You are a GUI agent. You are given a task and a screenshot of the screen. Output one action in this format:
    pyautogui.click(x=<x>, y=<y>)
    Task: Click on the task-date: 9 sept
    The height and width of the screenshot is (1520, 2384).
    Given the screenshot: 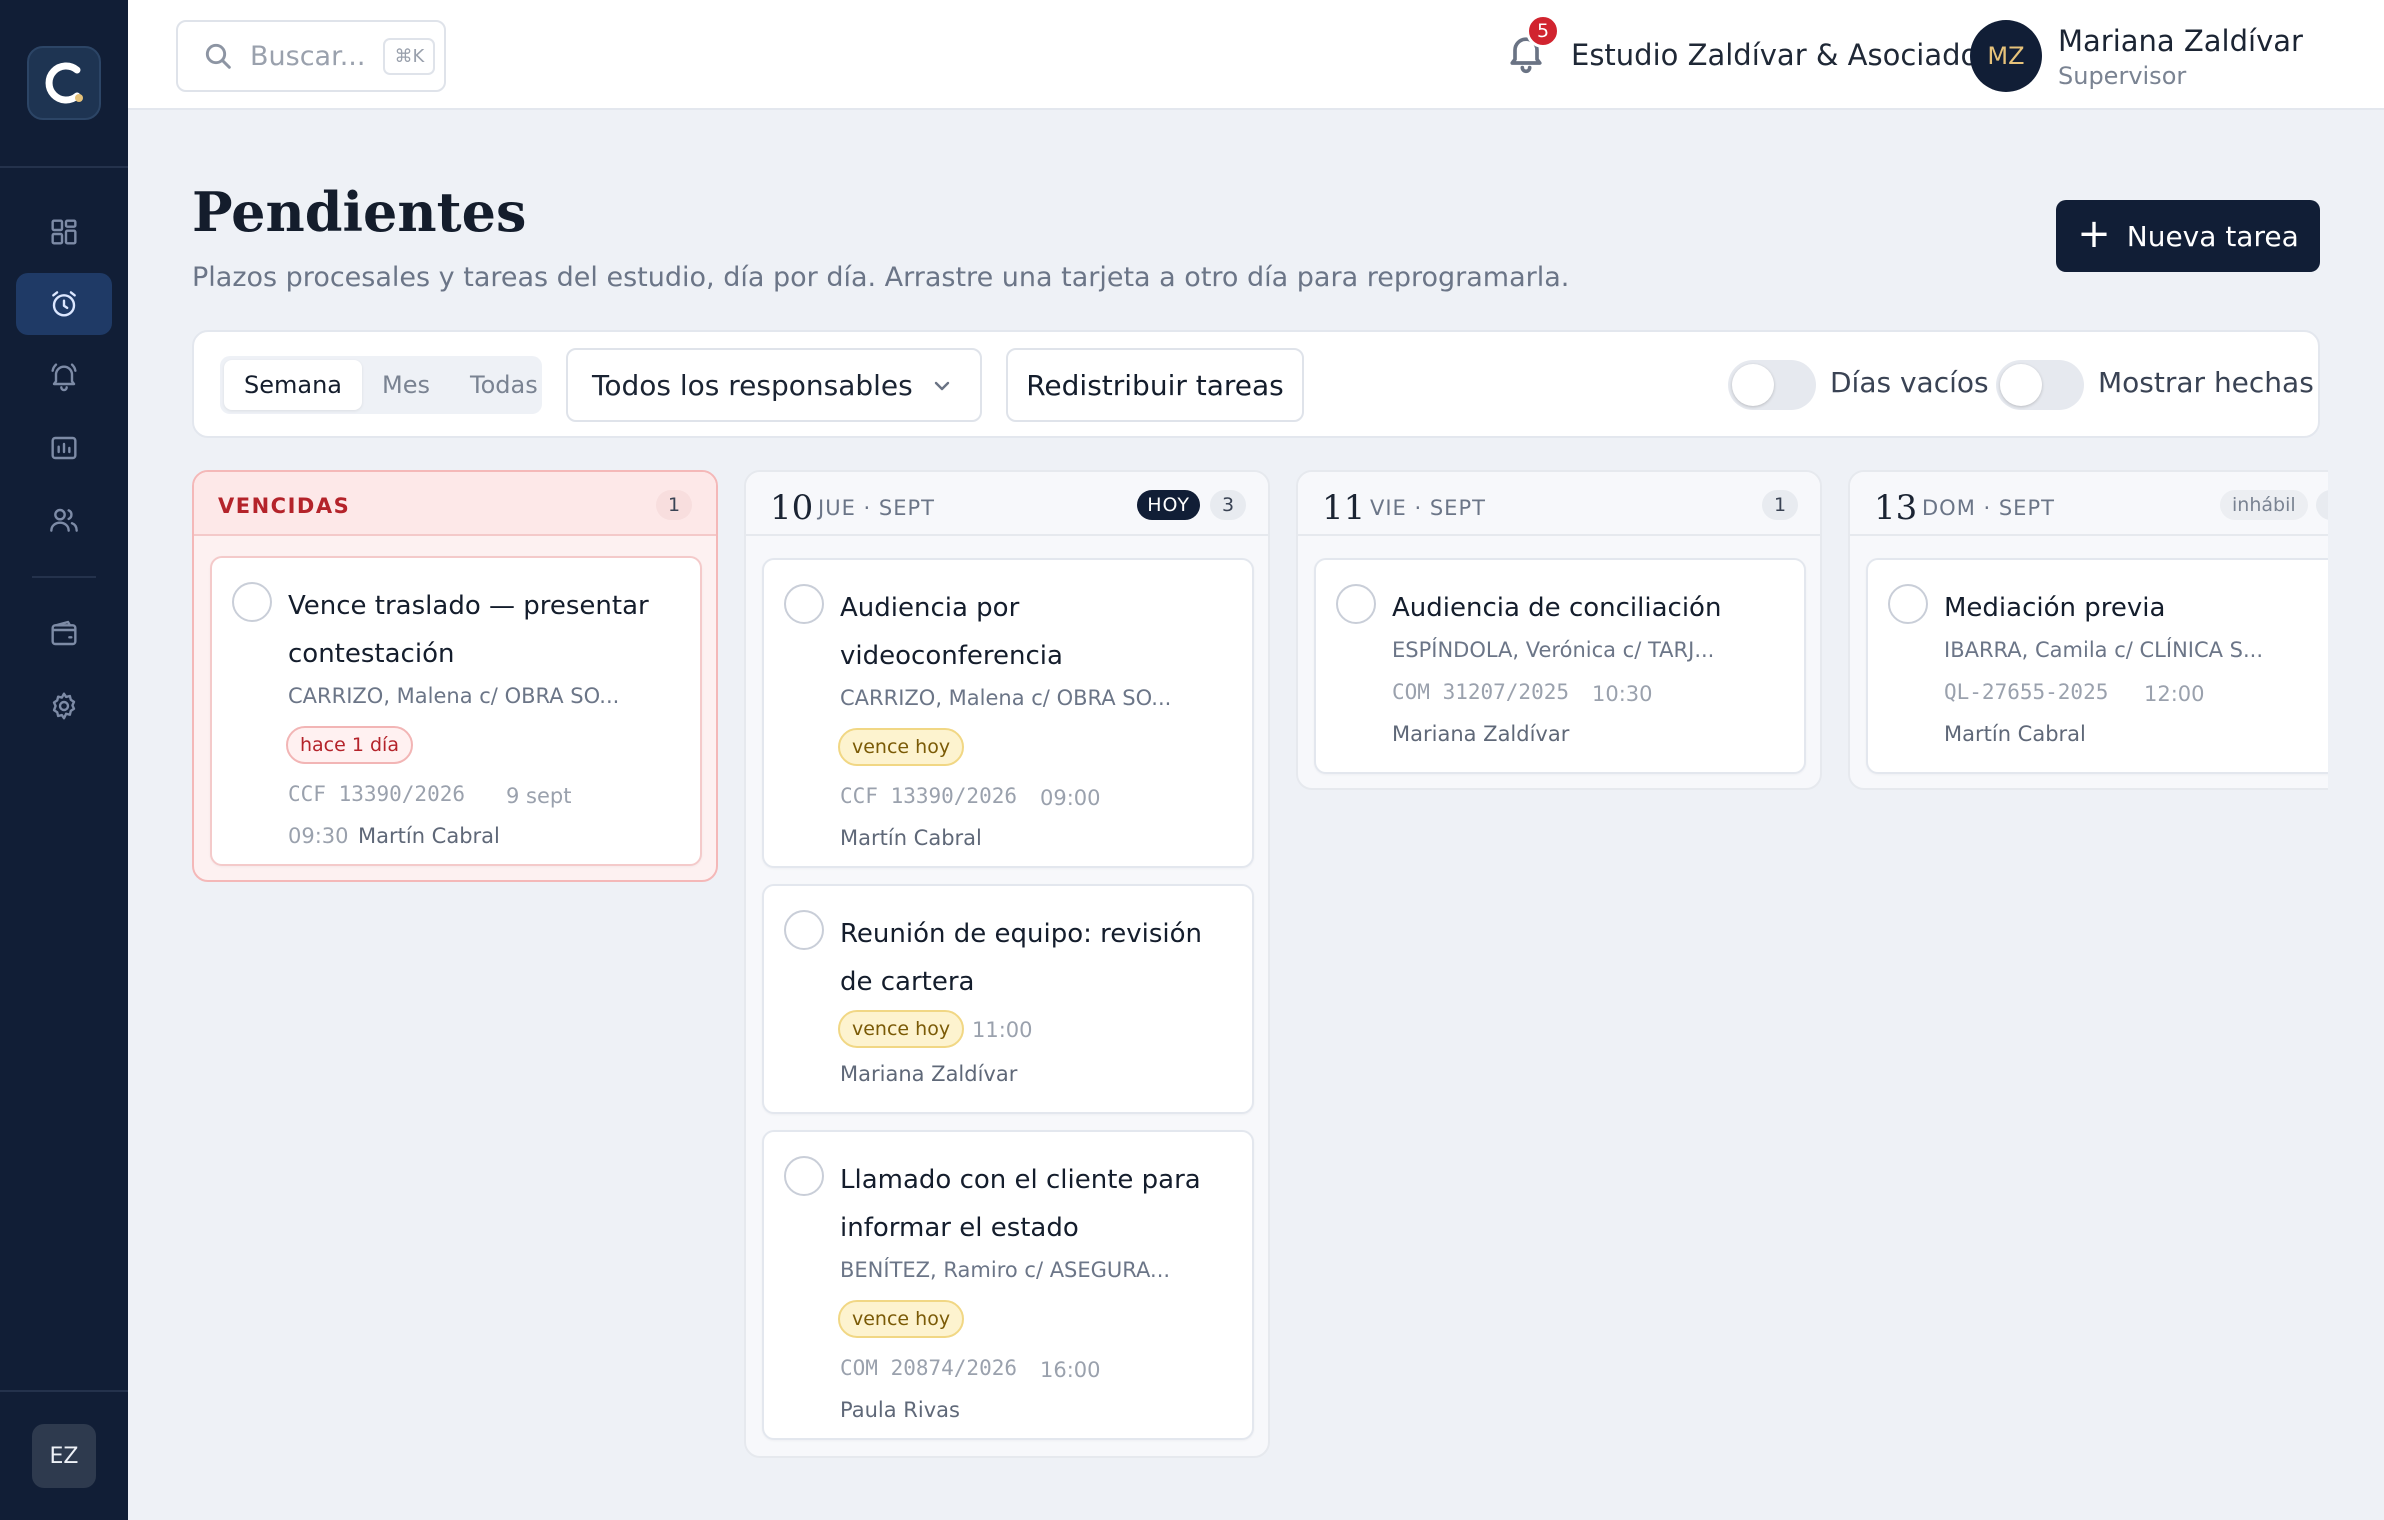 What is the action you would take?
    pyautogui.click(x=539, y=796)
    